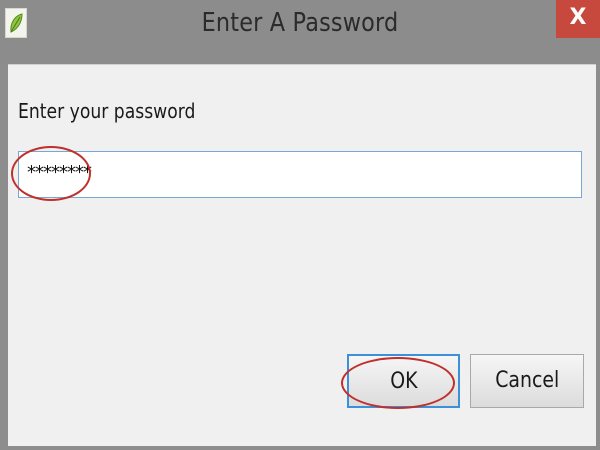  I want to click on ok-button: OK, so click(403, 381).